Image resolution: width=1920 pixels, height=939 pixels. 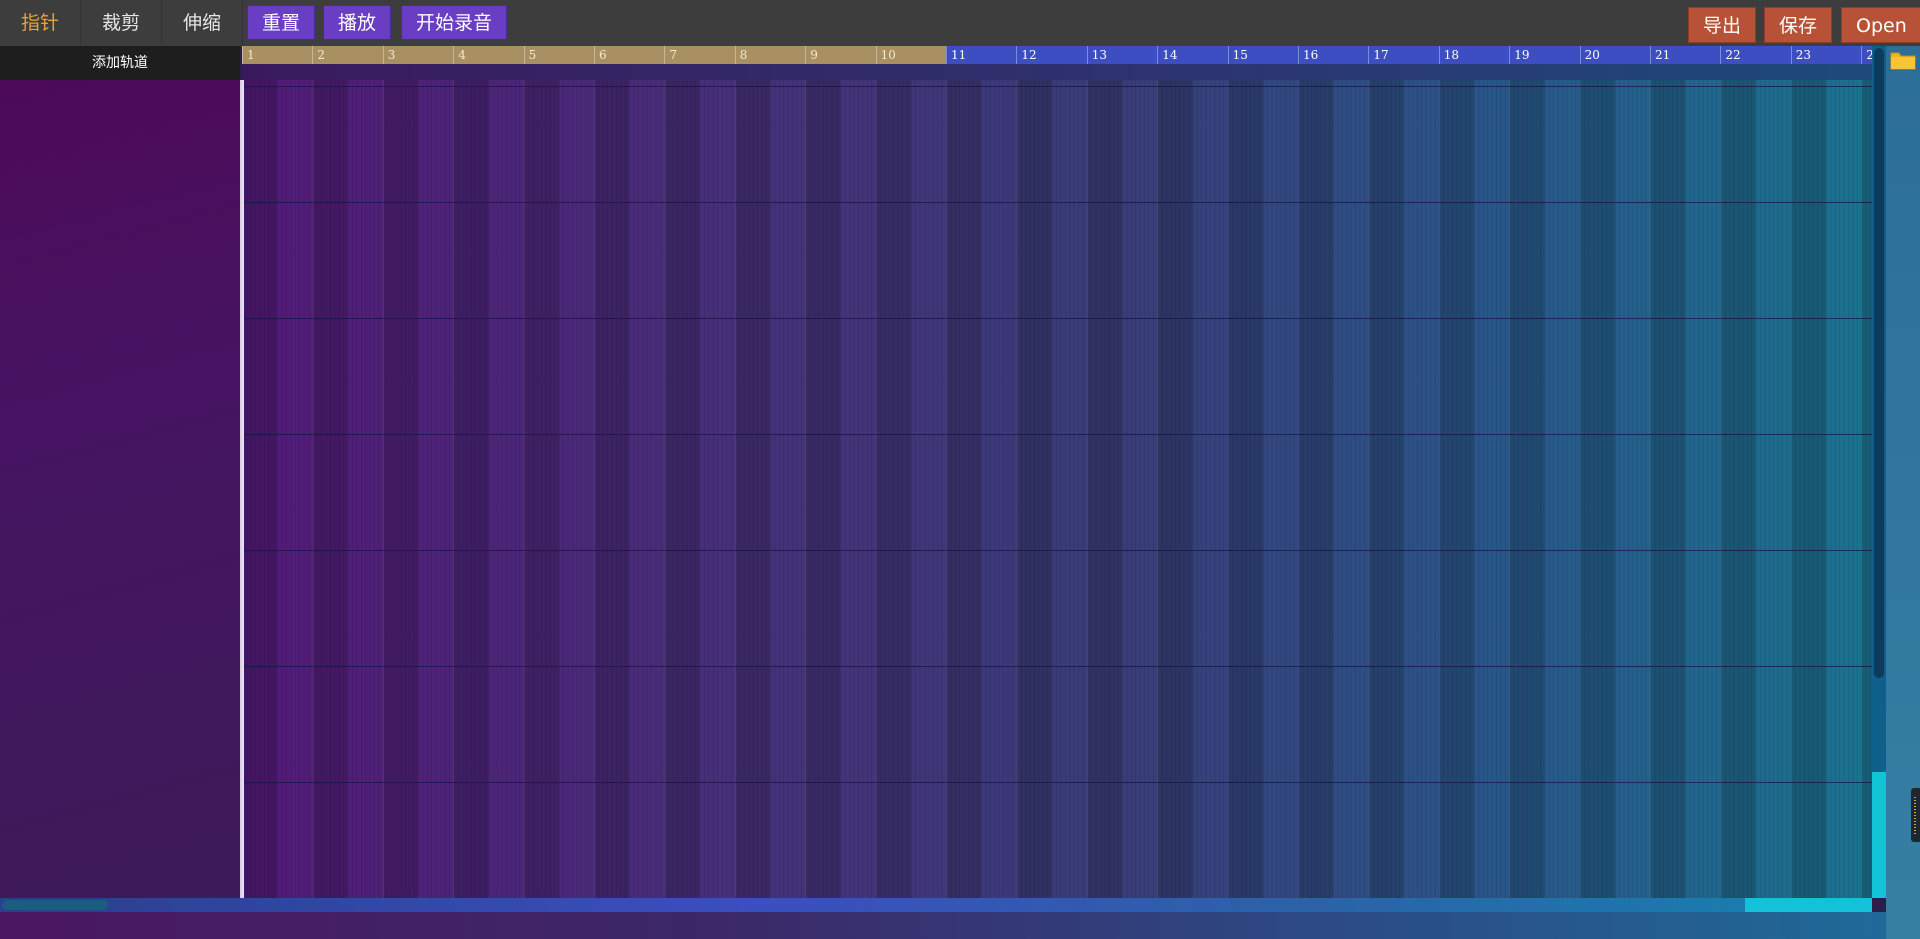 I want to click on save-button: 保存, so click(x=1798, y=25).